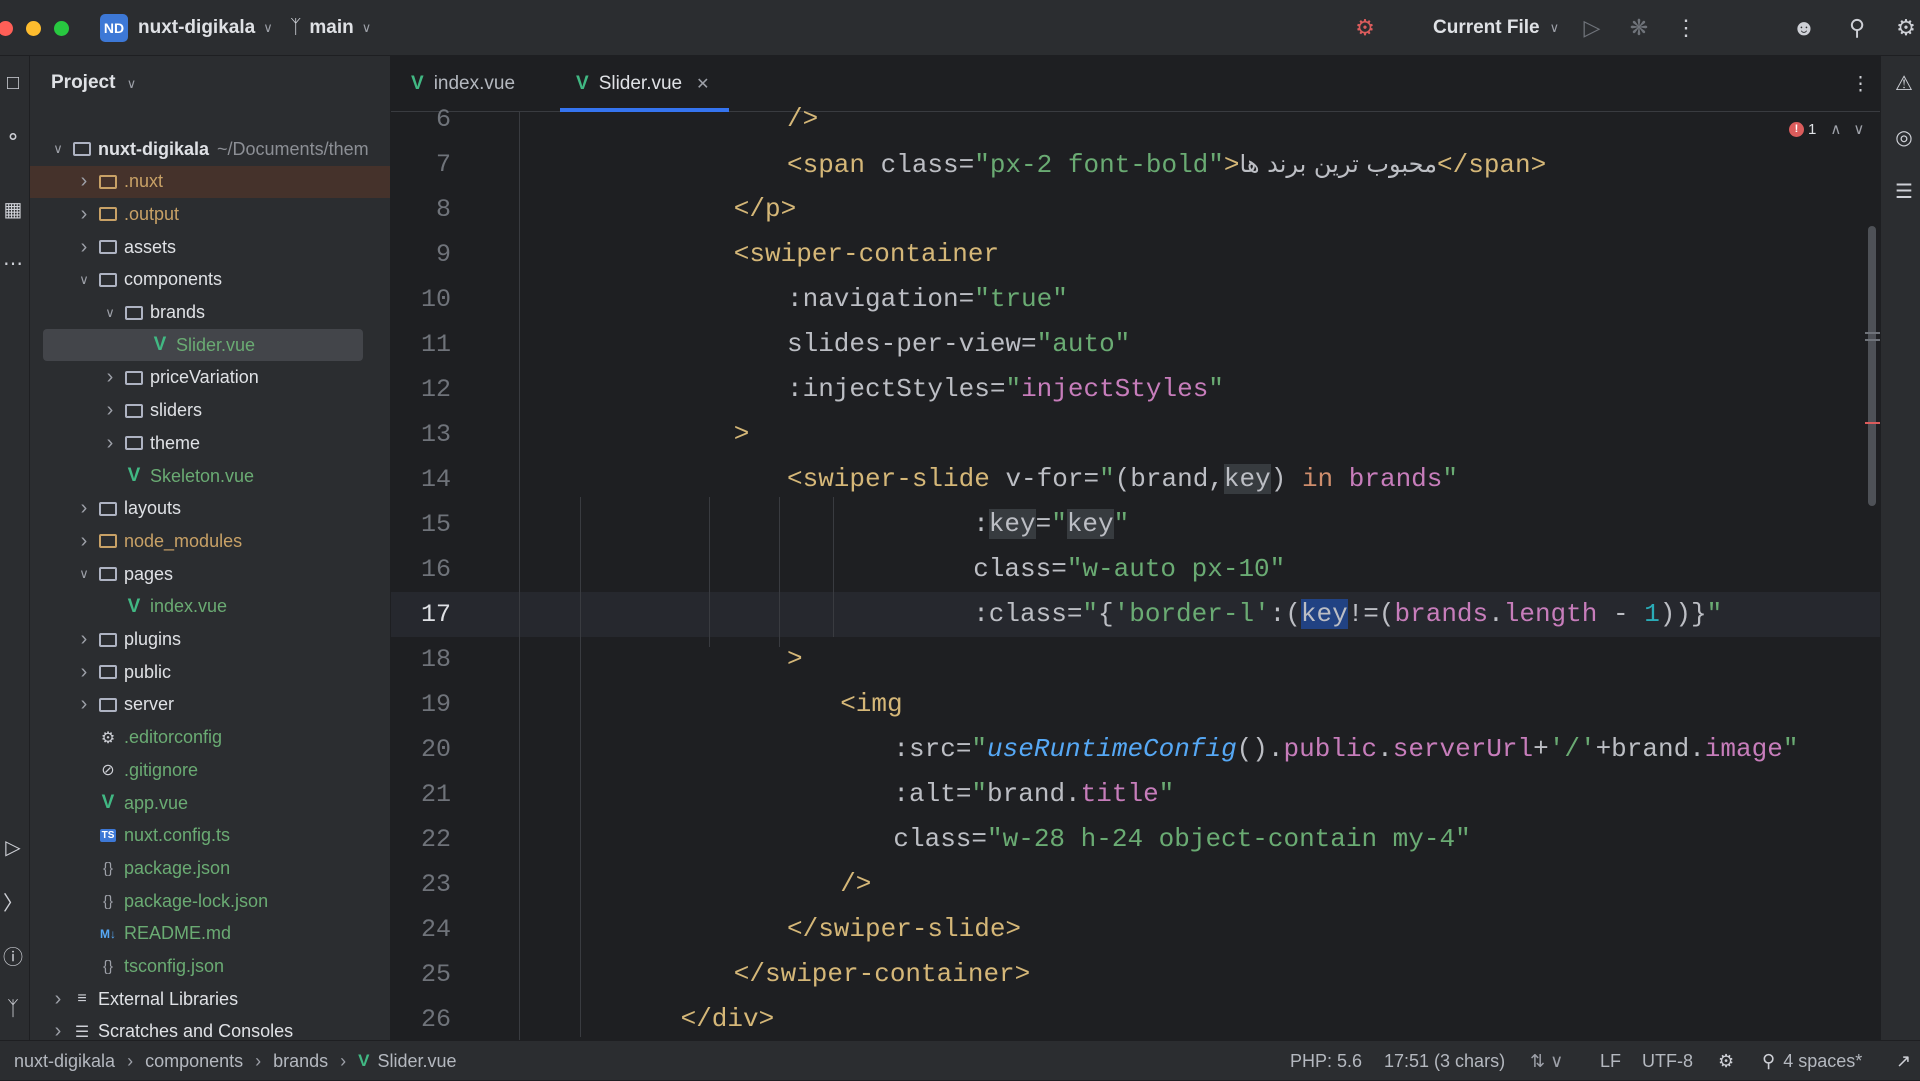  Describe the element at coordinates (1033, 794) in the screenshot. I see `code-line: :alt="brand.title"` at that location.